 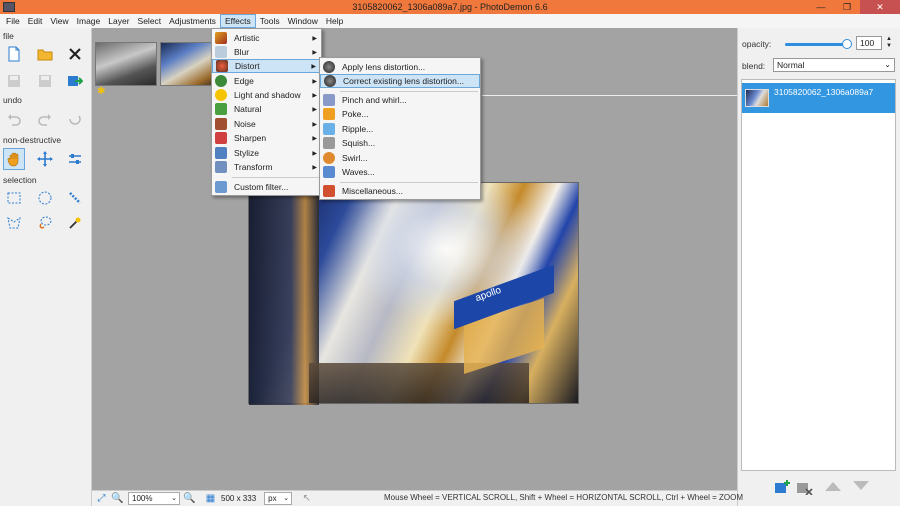 I want to click on menu-select: Select, so click(x=150, y=21).